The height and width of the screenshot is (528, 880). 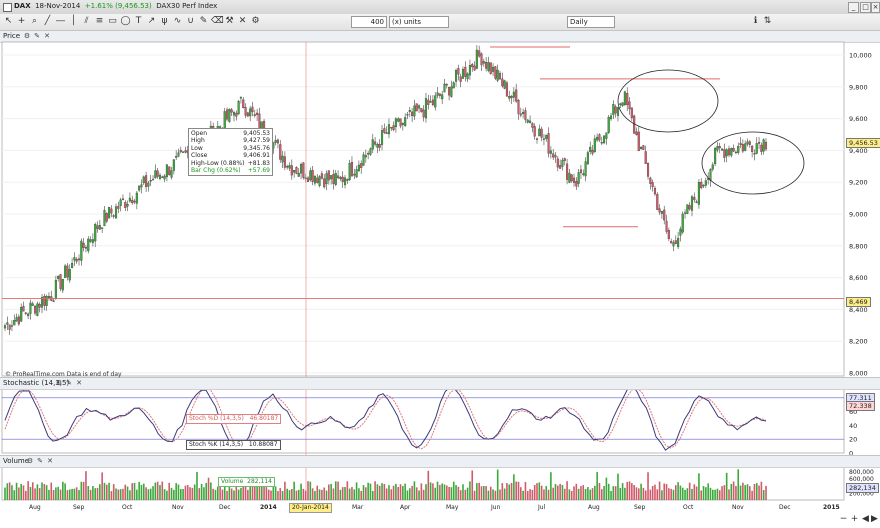 I want to click on stoch-plot-area, so click(x=423, y=421).